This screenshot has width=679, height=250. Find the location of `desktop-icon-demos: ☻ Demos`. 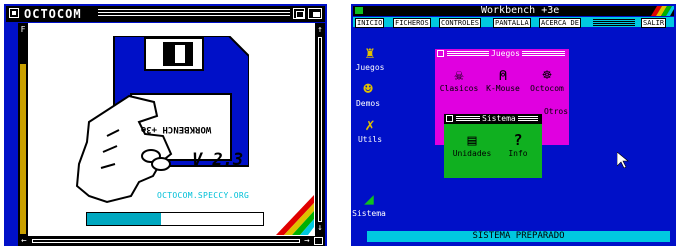

desktop-icon-demos: ☻ Demos is located at coordinates (368, 94).